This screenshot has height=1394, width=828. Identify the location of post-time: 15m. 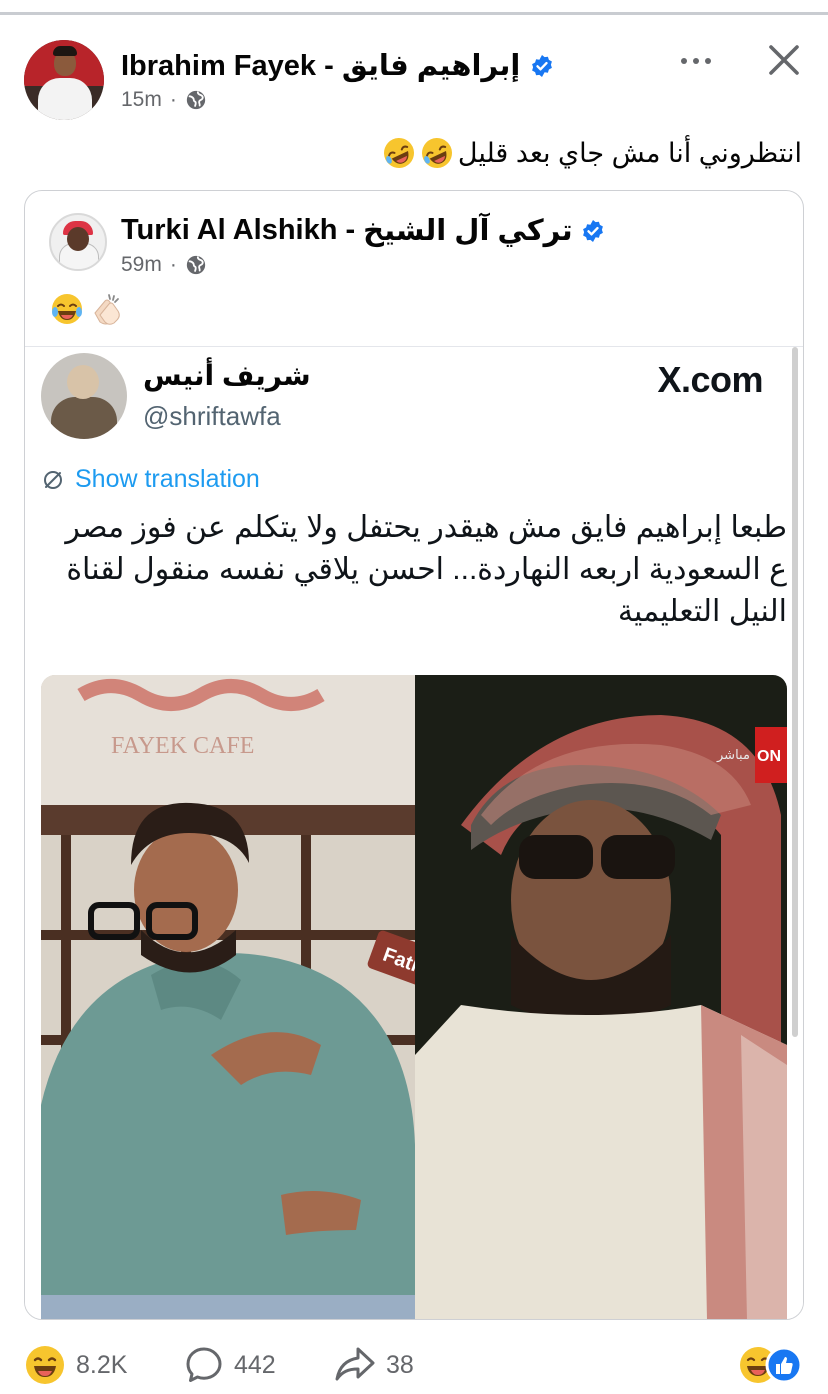
(141, 100).